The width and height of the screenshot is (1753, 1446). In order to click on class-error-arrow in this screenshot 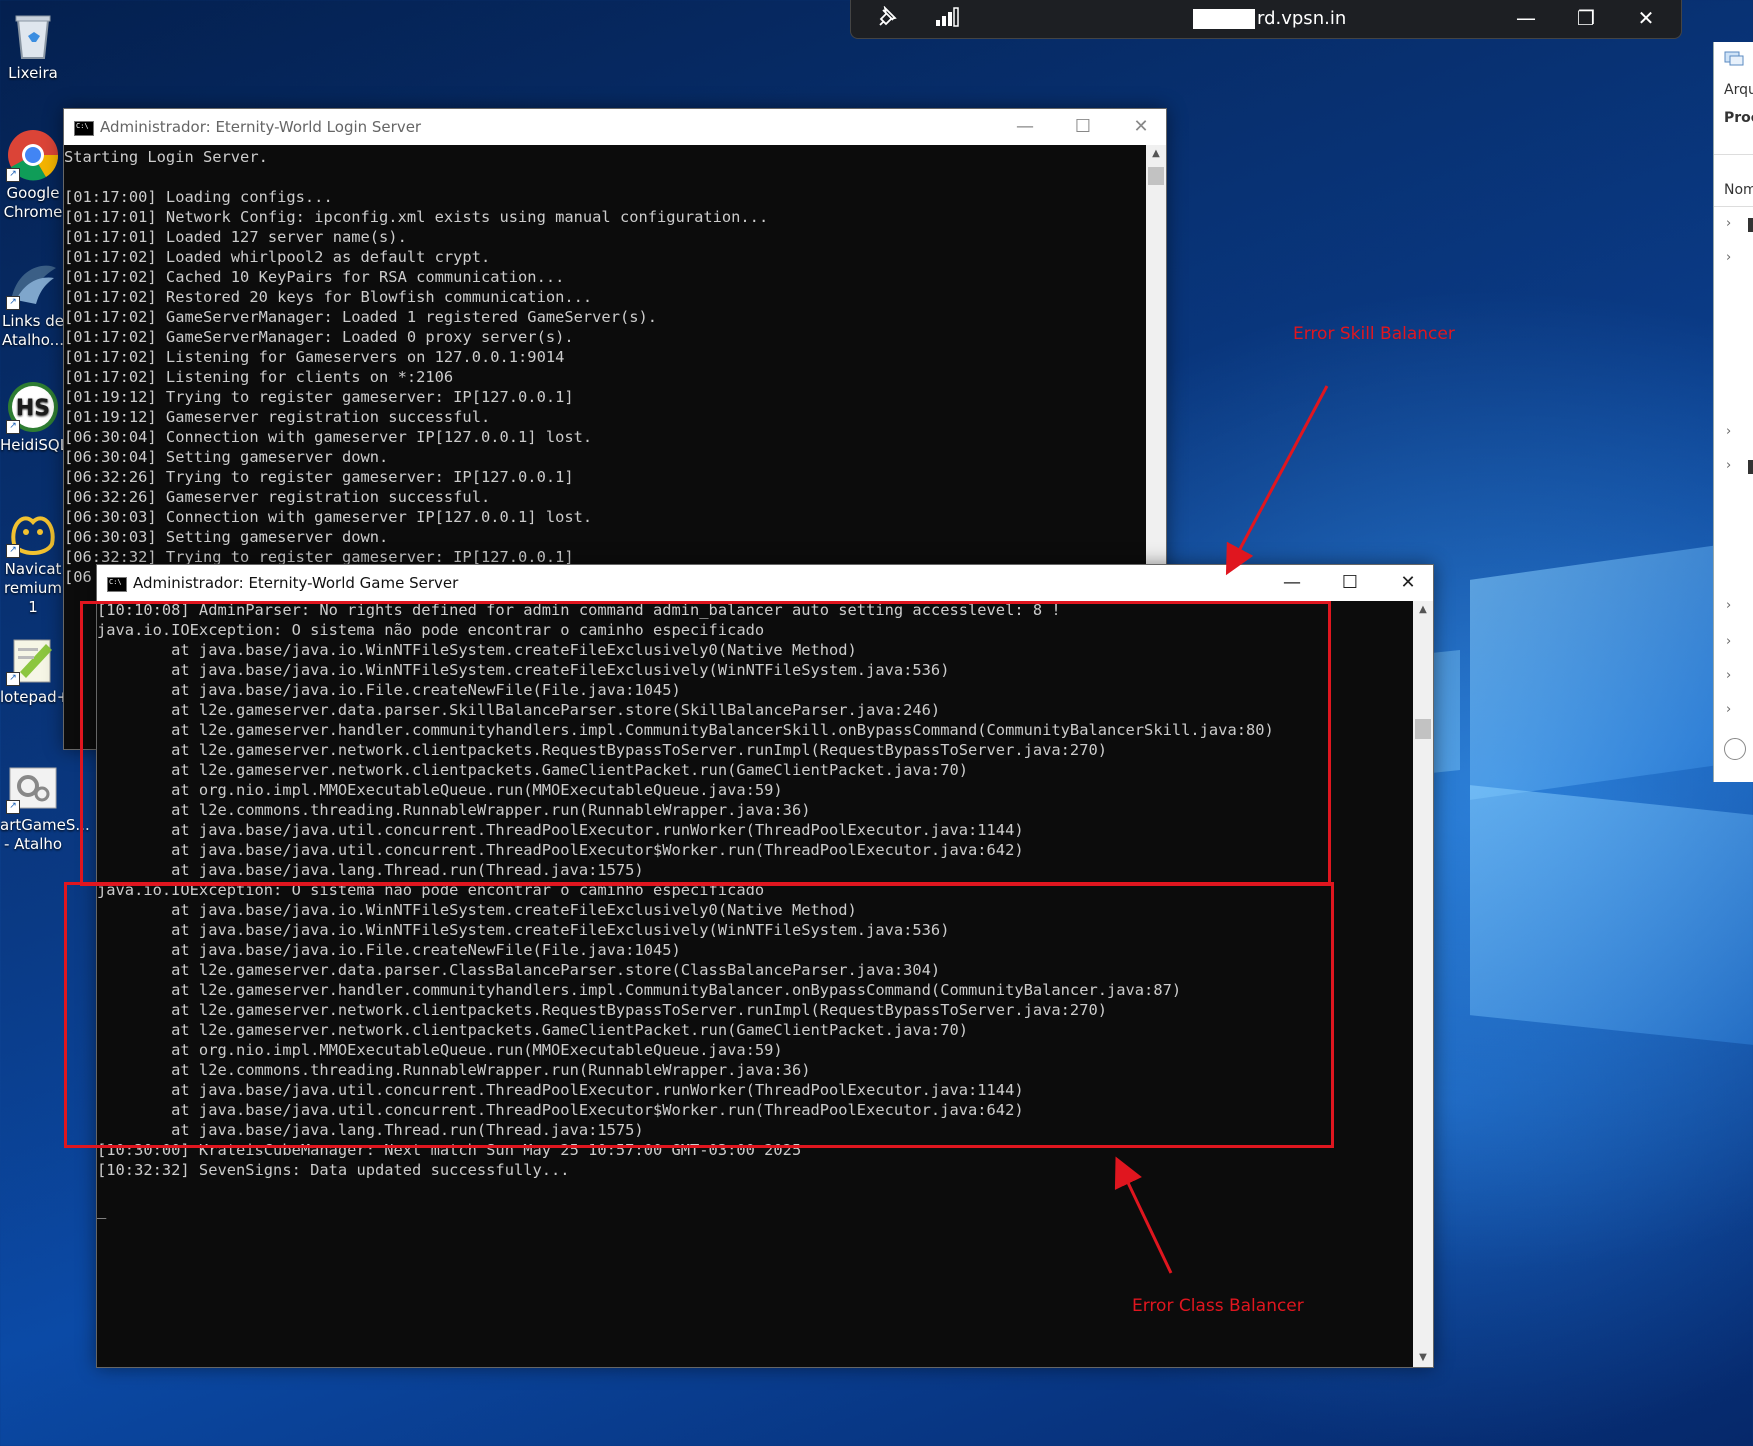, I will do `click(1143, 1215)`.